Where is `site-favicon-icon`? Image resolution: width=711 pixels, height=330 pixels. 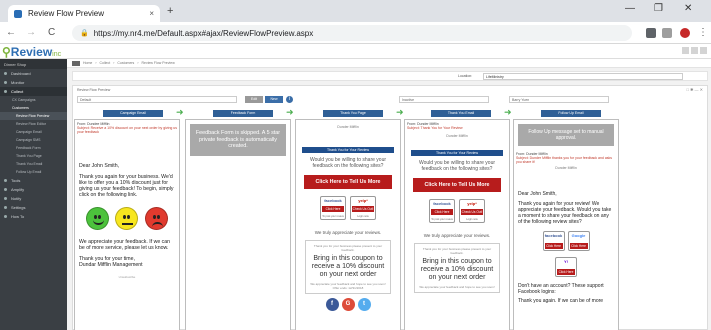 site-favicon-icon is located at coordinates (18, 13).